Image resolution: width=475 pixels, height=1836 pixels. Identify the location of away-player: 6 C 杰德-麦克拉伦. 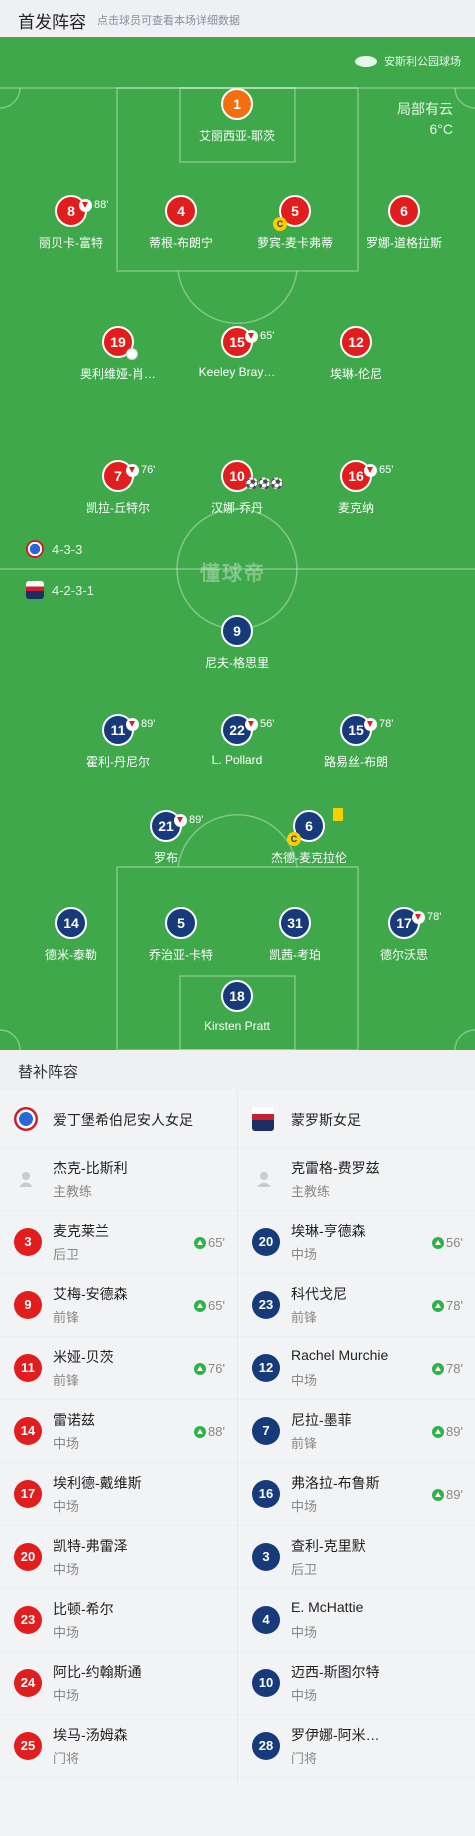
(309, 837).